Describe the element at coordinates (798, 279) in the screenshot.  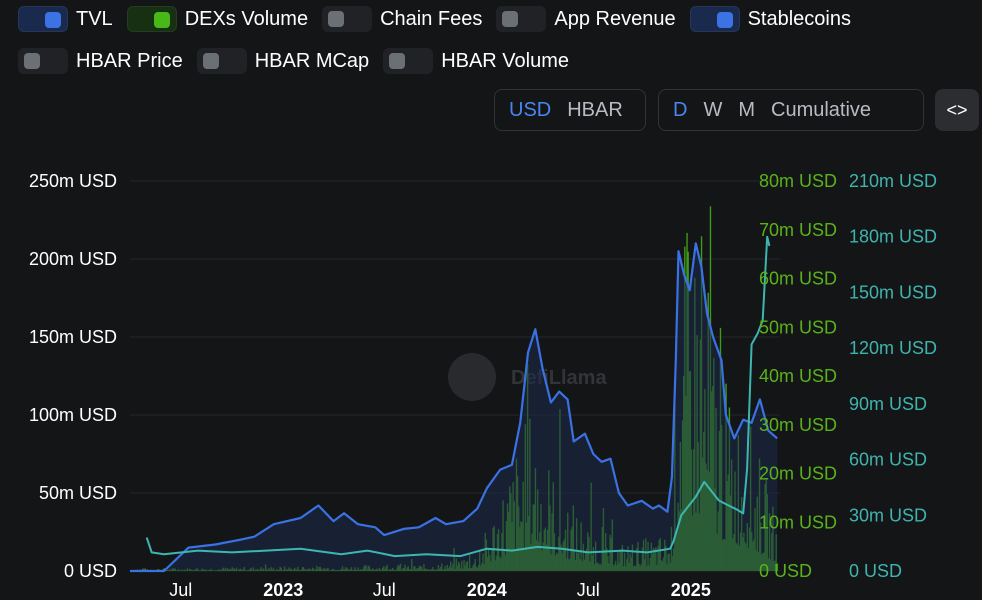
I see `dex-volume-y-axis-tick-label: 60m USD` at that location.